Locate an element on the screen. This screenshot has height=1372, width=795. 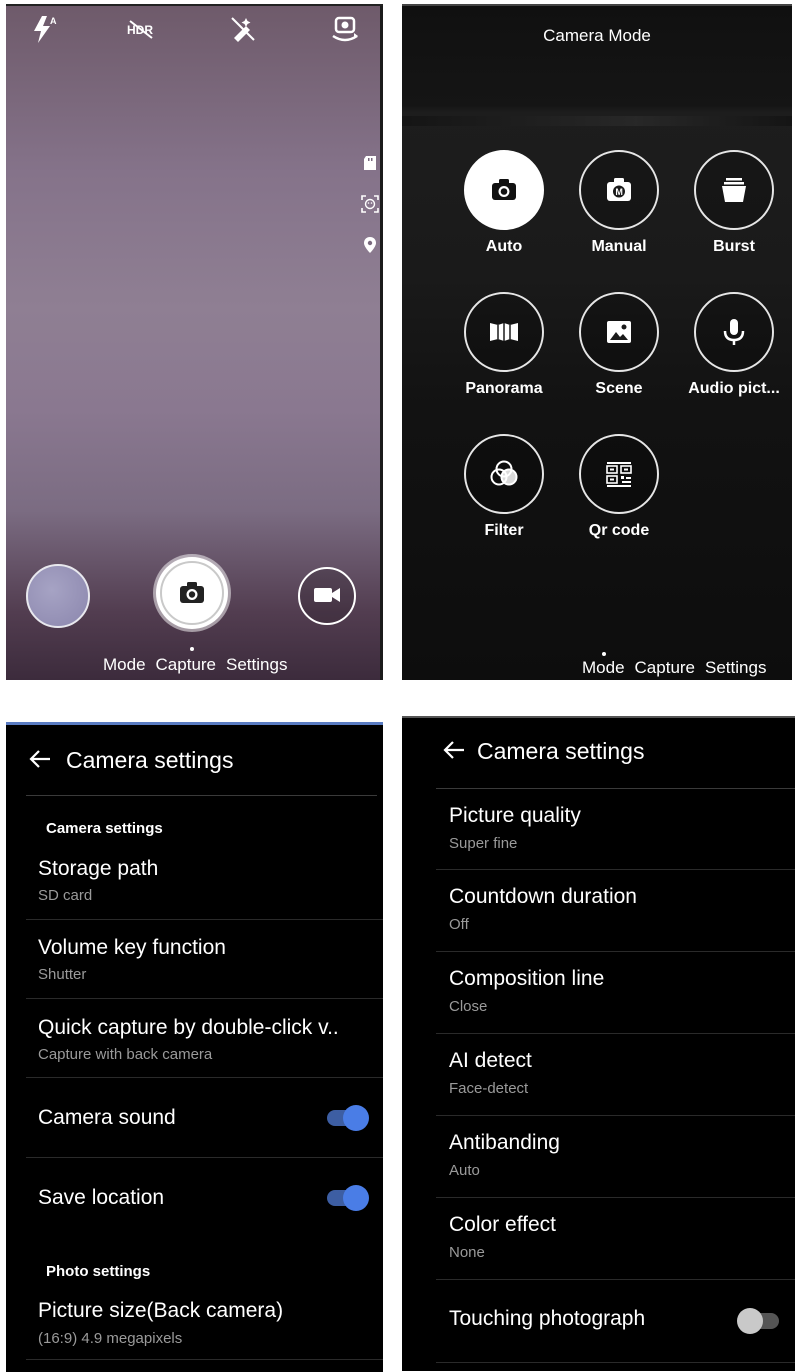
burst-icon is located at coordinates (734, 190).